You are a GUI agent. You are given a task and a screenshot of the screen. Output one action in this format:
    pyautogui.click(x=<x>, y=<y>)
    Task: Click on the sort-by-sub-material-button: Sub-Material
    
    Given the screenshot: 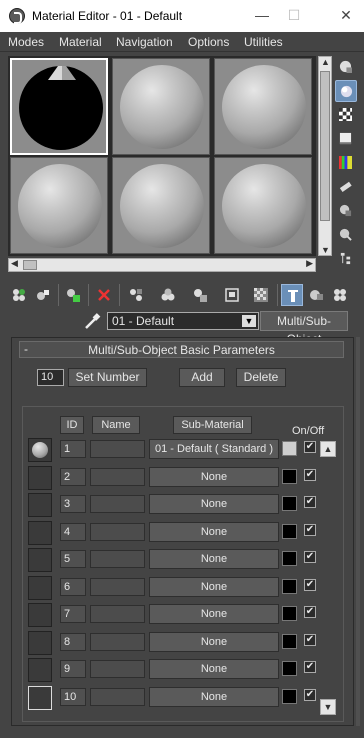 What is the action you would take?
    pyautogui.click(x=212, y=425)
    